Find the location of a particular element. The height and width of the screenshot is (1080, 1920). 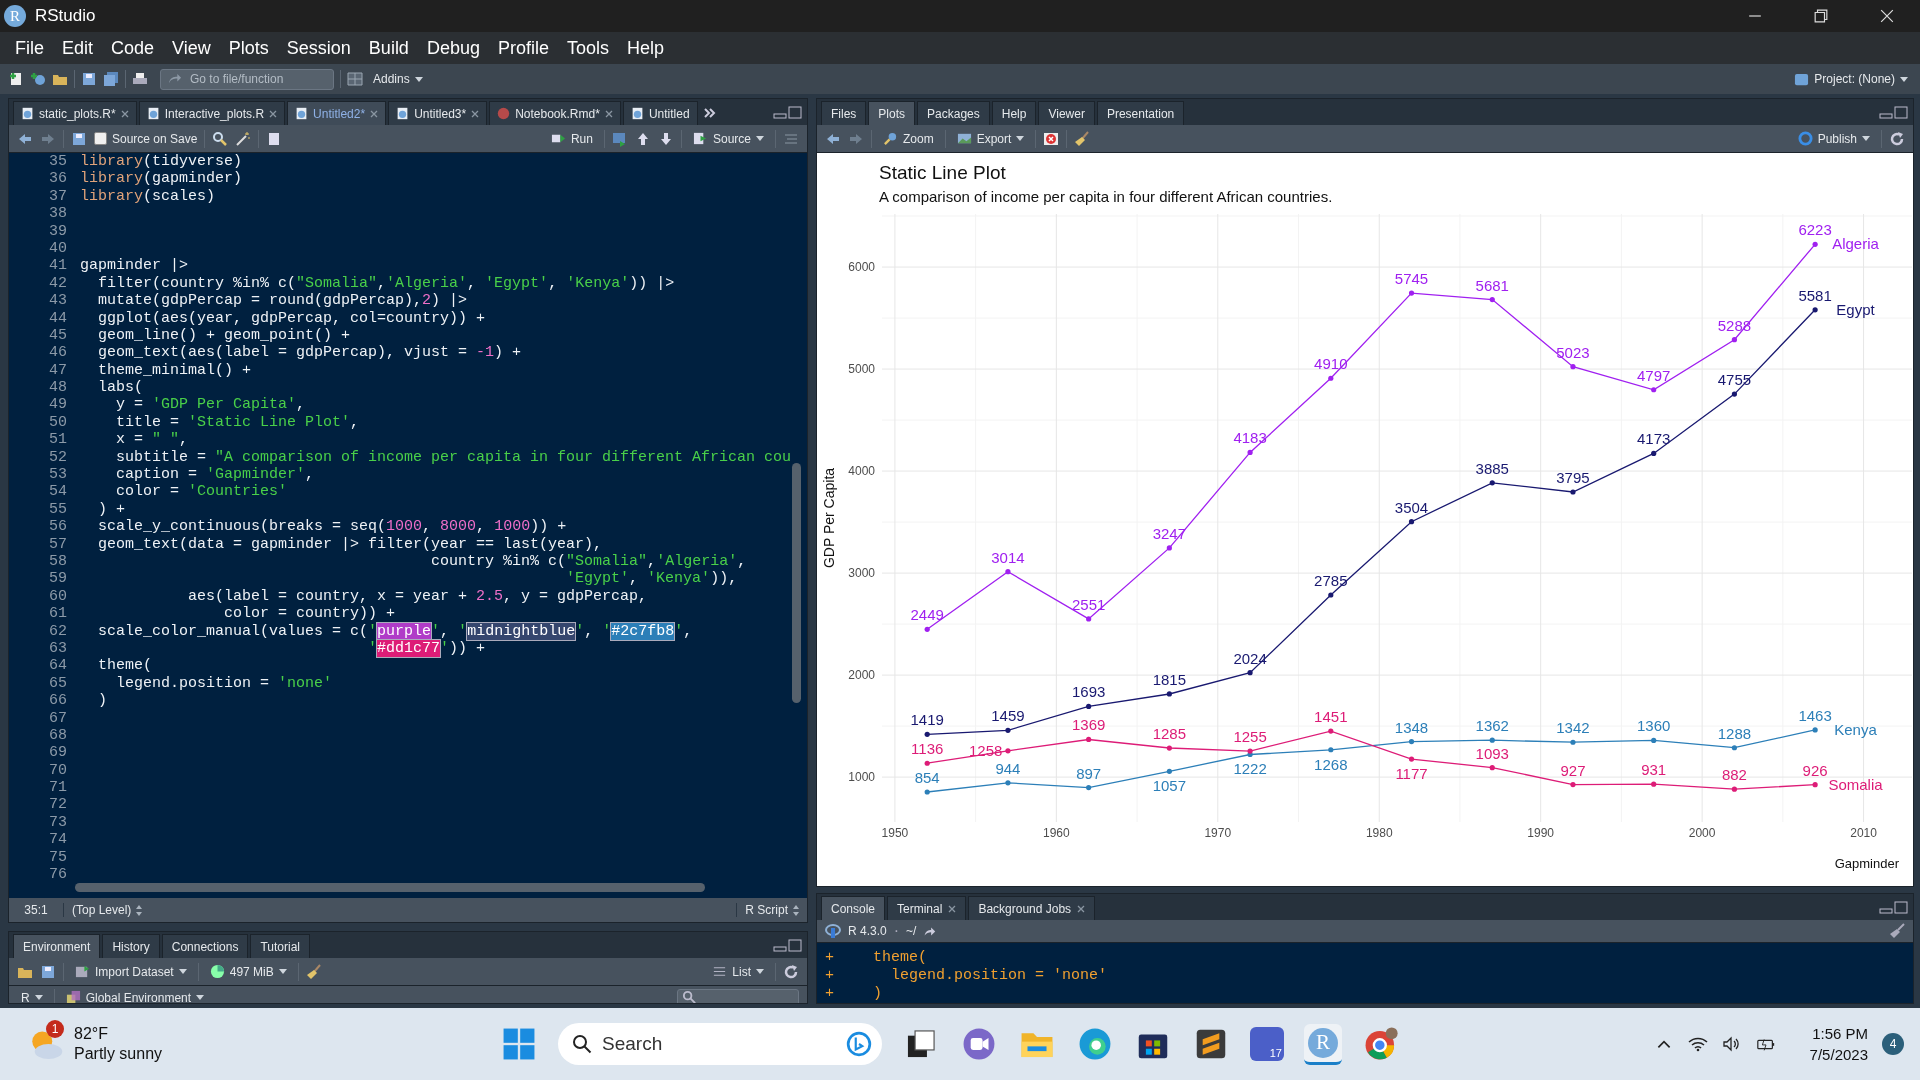

editor-tab: Untitled is located at coordinates (660, 113).